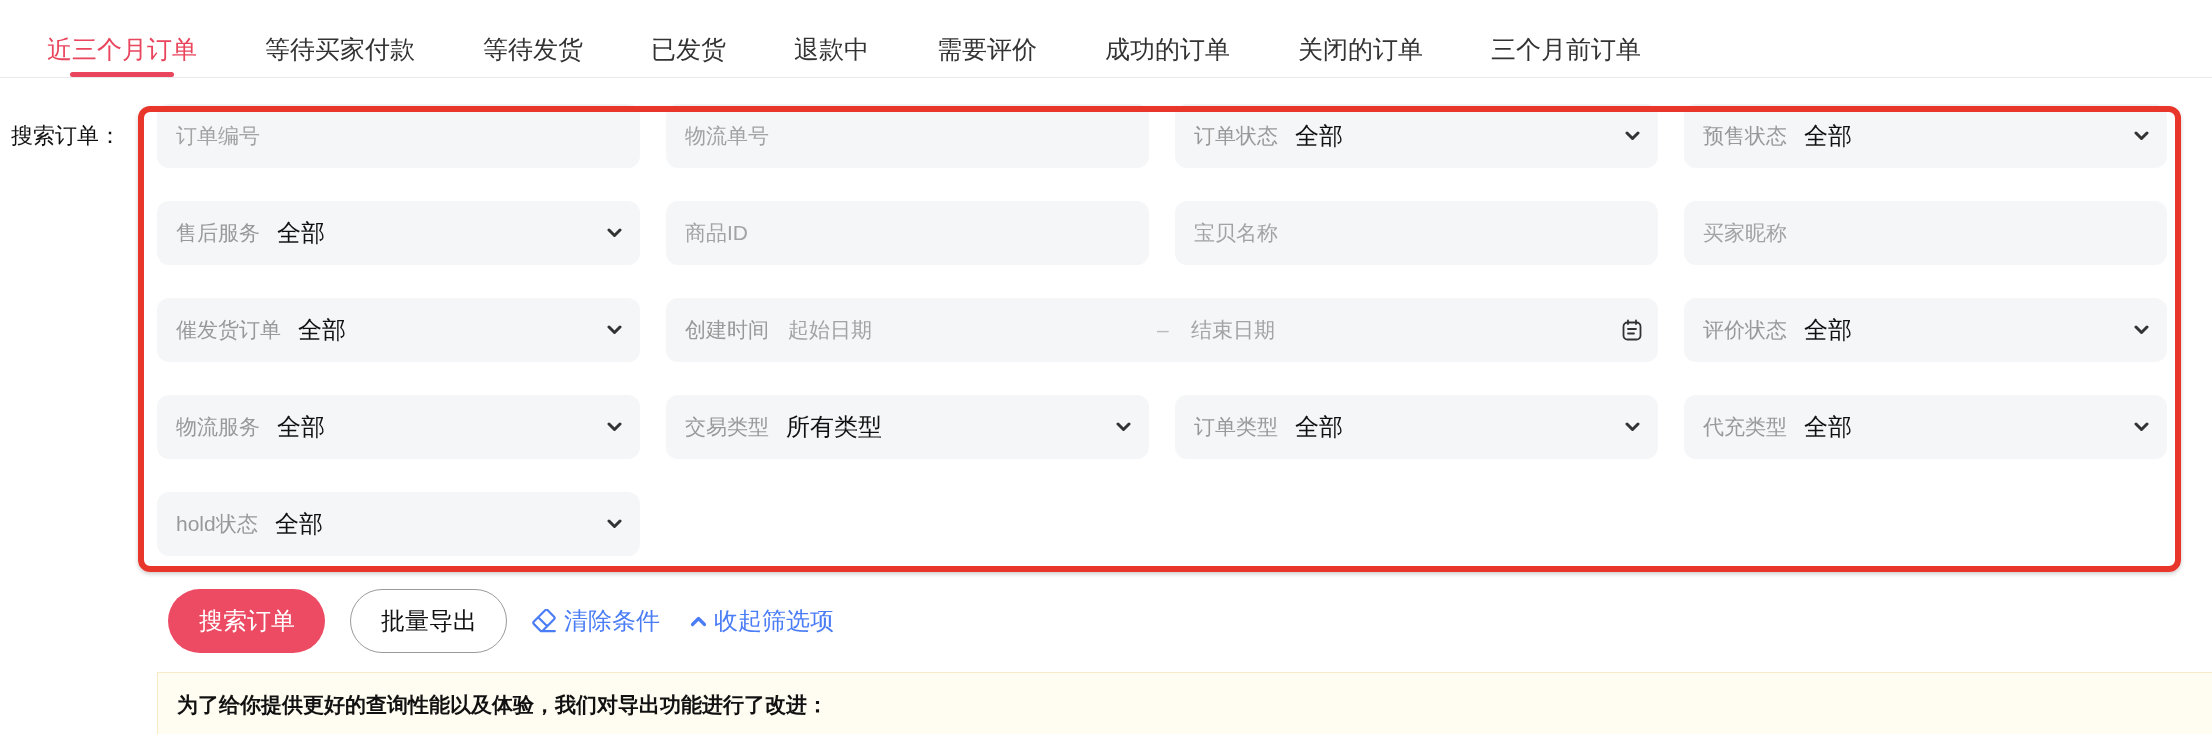  I want to click on dropdown: 评价状态 全部, so click(1925, 330).